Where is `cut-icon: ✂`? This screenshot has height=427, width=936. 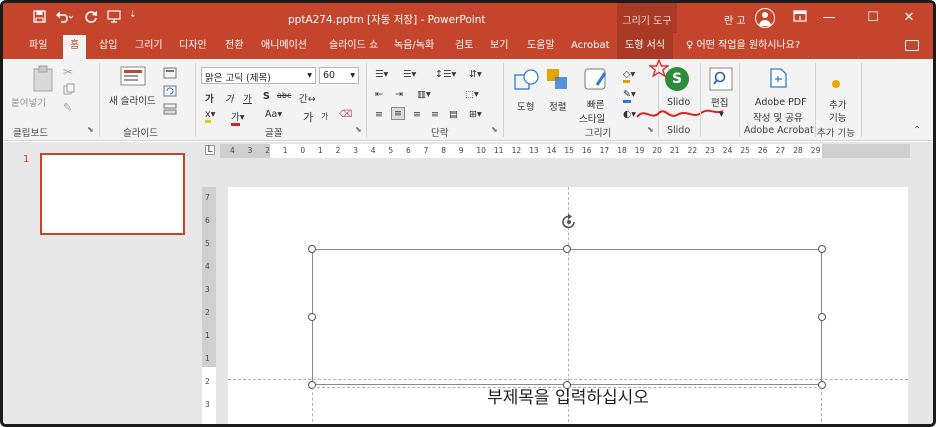 cut-icon: ✂ is located at coordinates (68, 72).